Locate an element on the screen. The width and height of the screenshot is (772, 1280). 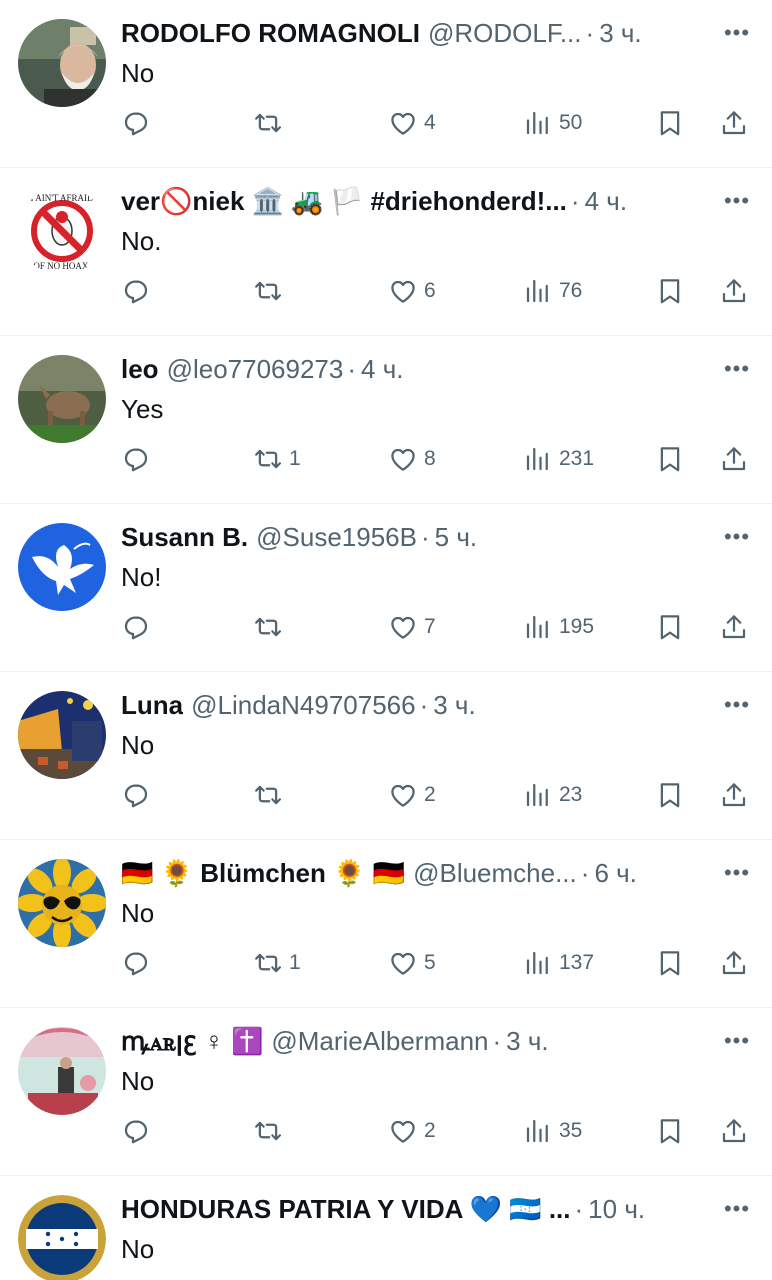
author-name: 🇩🇪 🌻 Blümchen 🌻 🇩🇪 is located at coordinates (263, 873).